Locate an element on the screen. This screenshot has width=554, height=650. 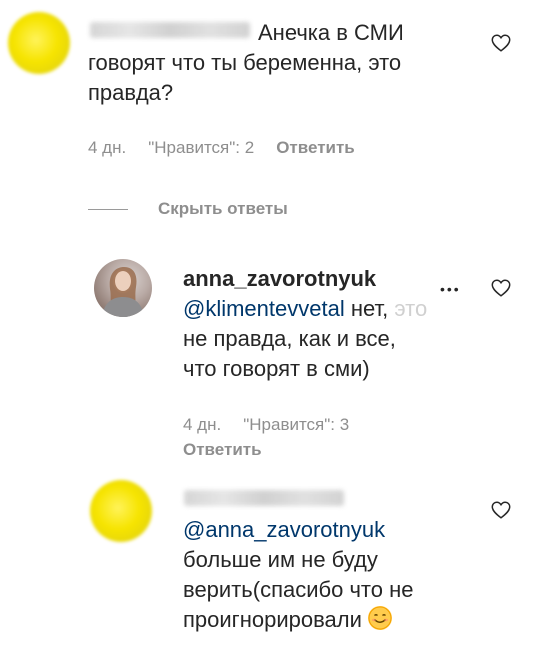
reply-text-line: верить(спасибо что не is located at coordinates (298, 589).